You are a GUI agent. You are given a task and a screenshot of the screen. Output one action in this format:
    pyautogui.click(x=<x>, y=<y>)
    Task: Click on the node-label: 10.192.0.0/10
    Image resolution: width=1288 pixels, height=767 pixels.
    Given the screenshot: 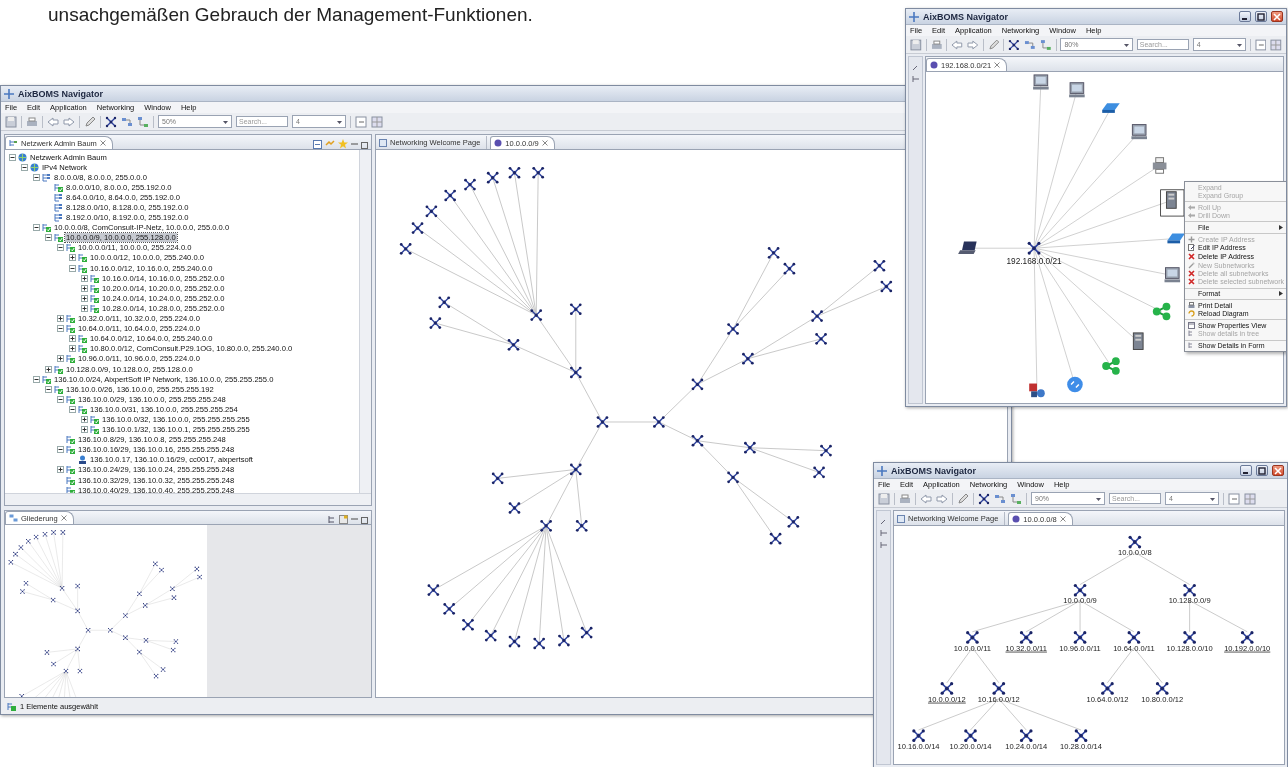 What is the action you would take?
    pyautogui.click(x=1247, y=648)
    